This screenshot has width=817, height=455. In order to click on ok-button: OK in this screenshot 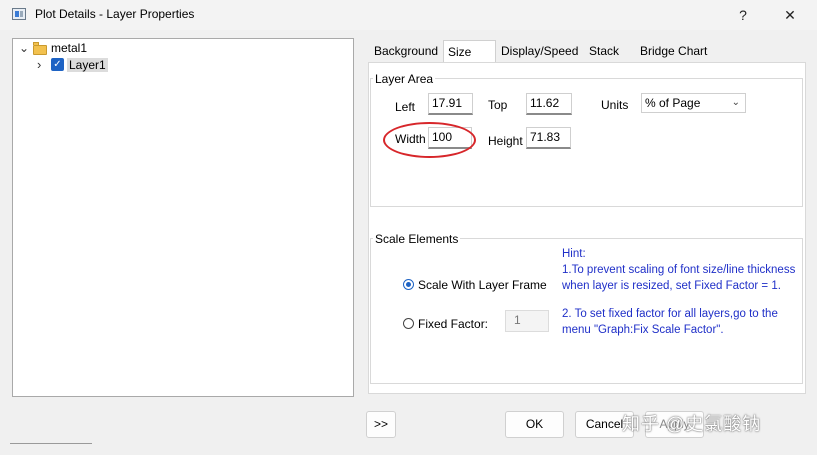, I will do `click(534, 424)`.